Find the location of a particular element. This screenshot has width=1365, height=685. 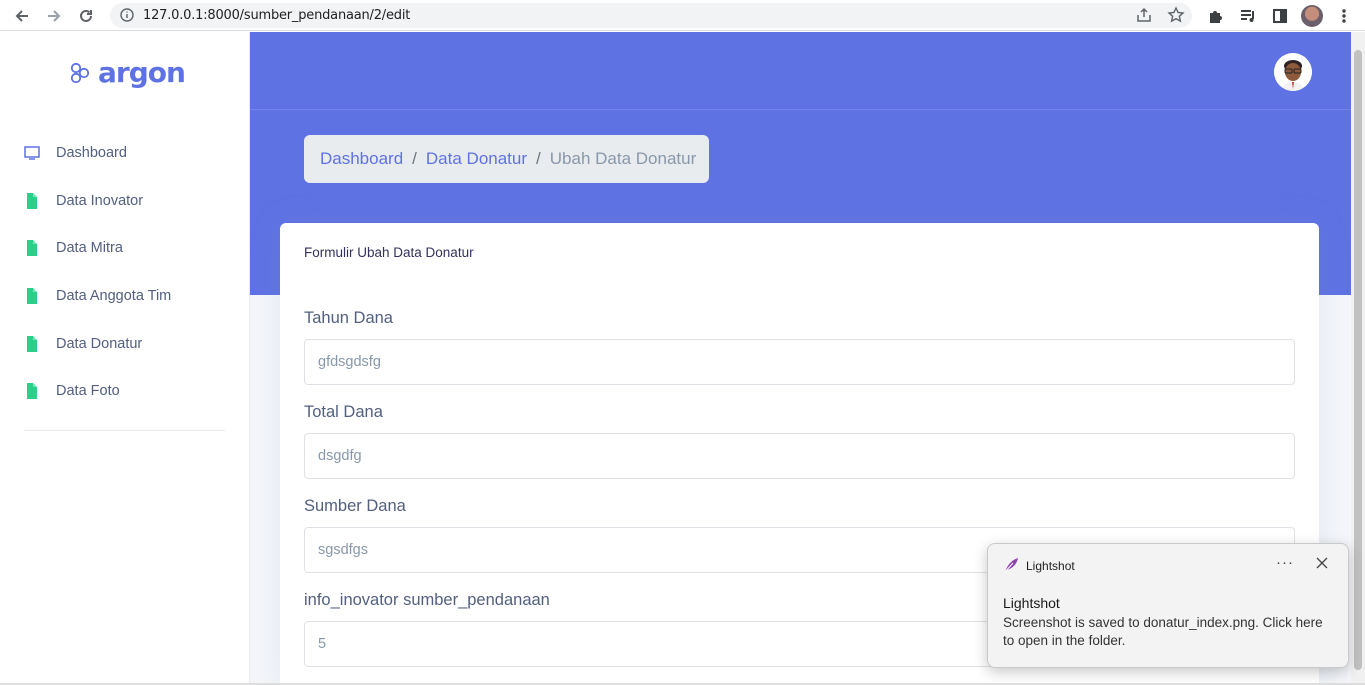

brand-logo: argon is located at coordinates (127, 72).